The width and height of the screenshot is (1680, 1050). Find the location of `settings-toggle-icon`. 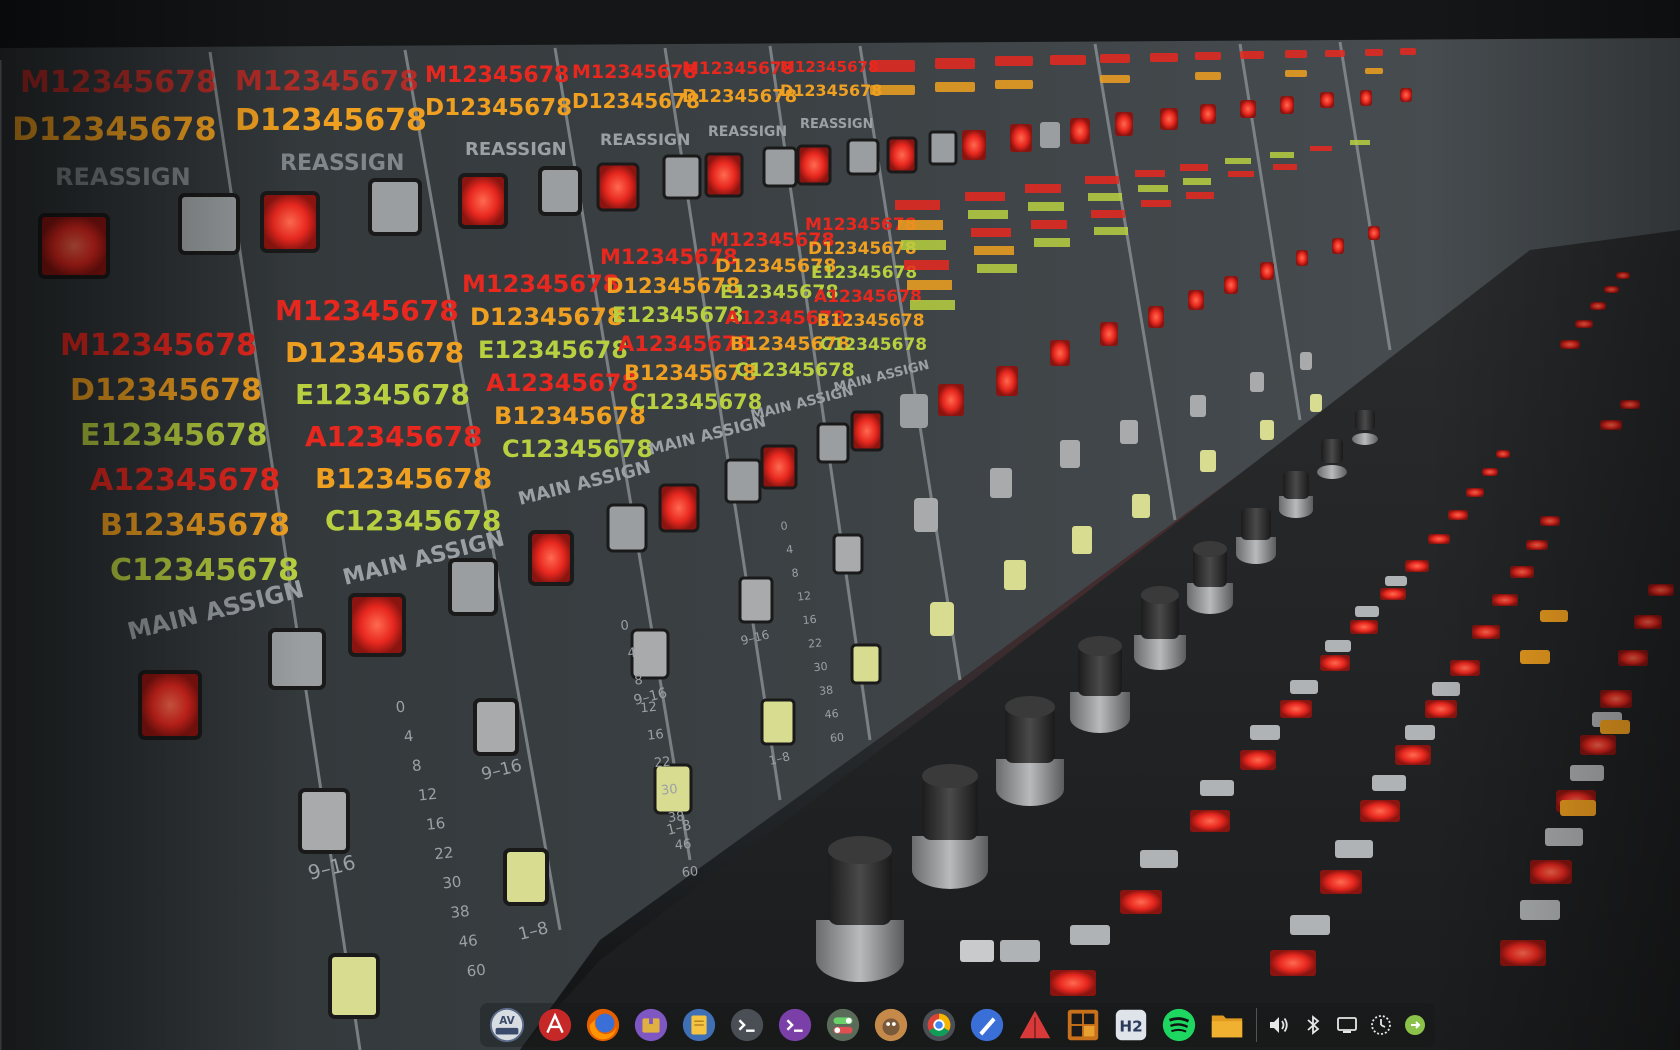

settings-toggle-icon is located at coordinates (843, 1025).